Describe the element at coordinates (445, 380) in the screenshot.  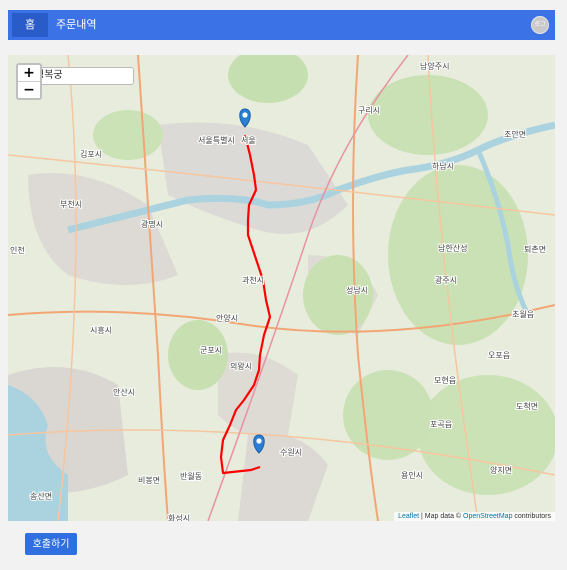
I see `map-place-label: 모현읍` at that location.